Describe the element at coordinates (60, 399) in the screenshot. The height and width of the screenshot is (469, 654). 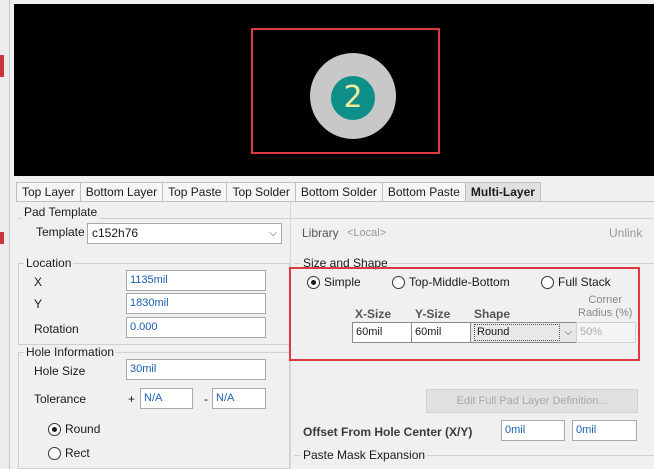
I see `tolerance-label: Tolerance` at that location.